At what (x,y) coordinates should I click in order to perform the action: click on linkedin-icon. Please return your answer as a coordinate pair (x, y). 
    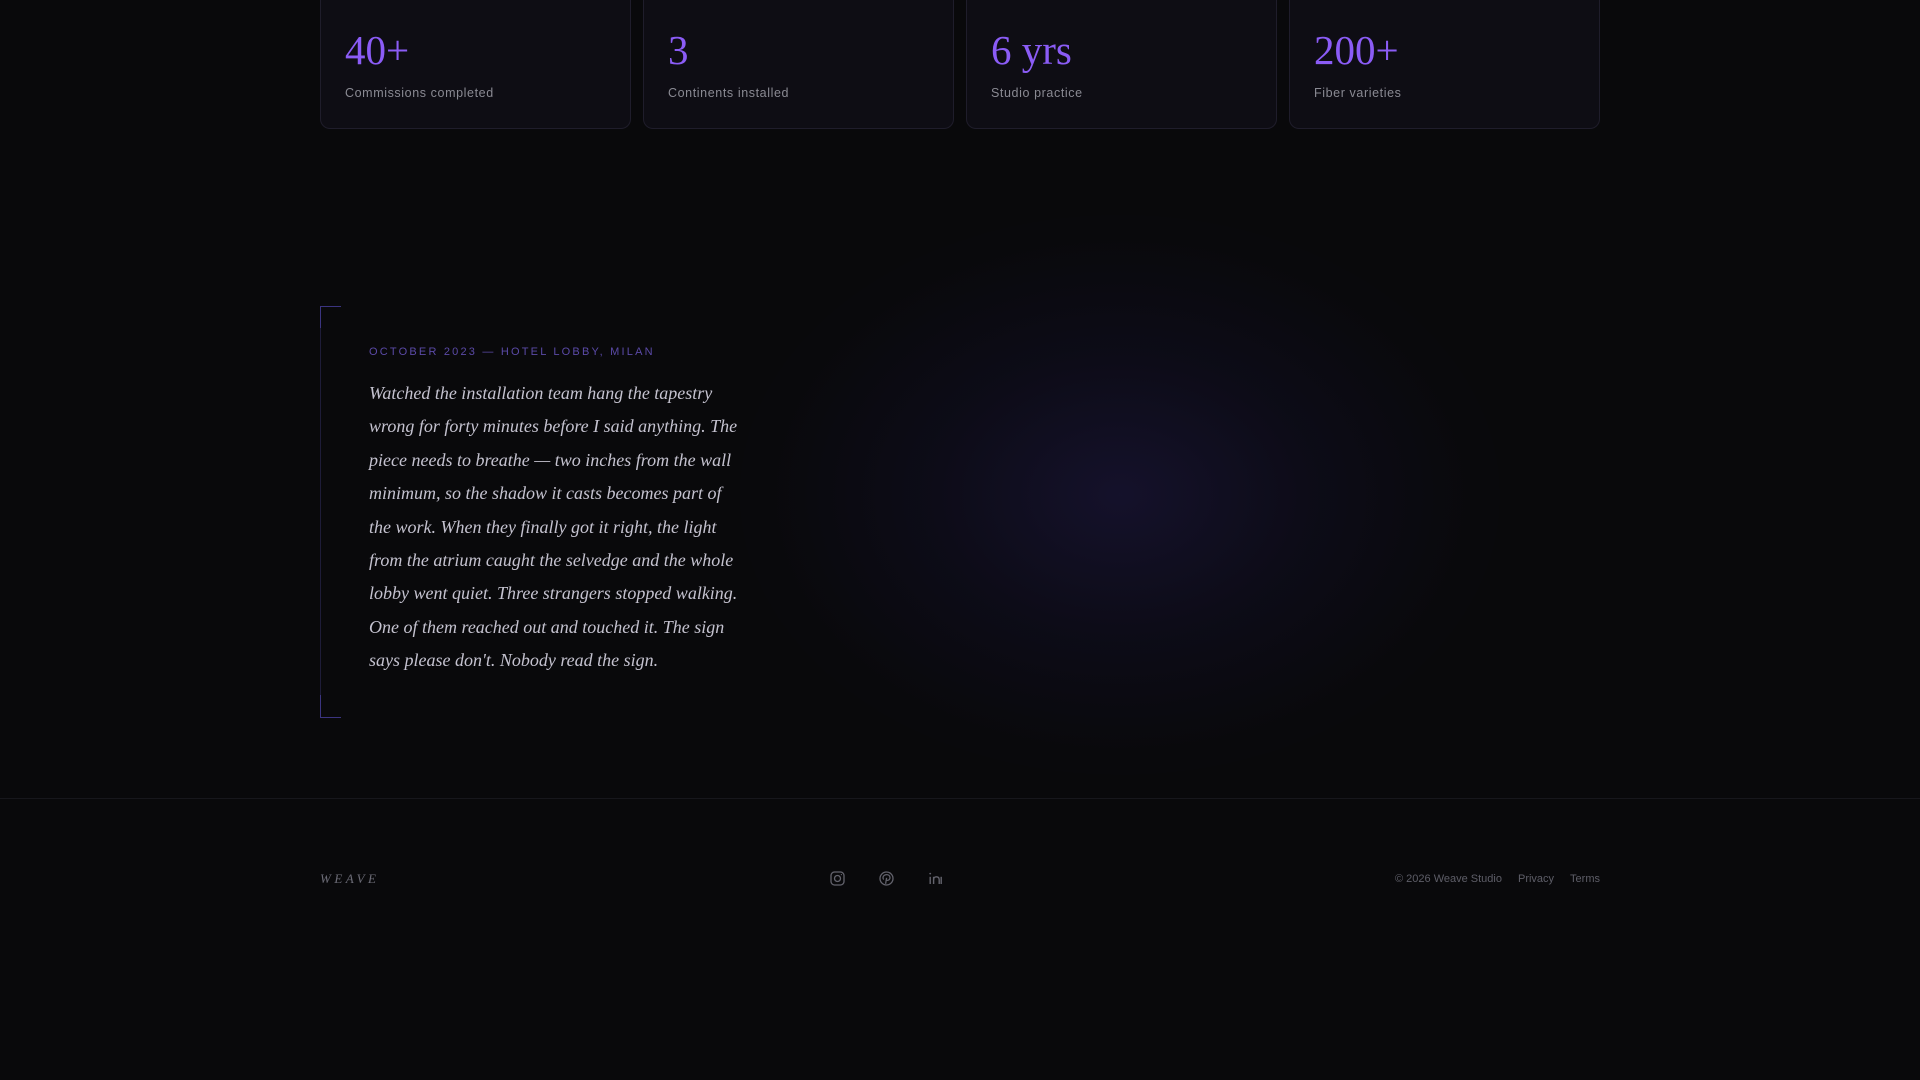
    Looking at the image, I should click on (935, 878).